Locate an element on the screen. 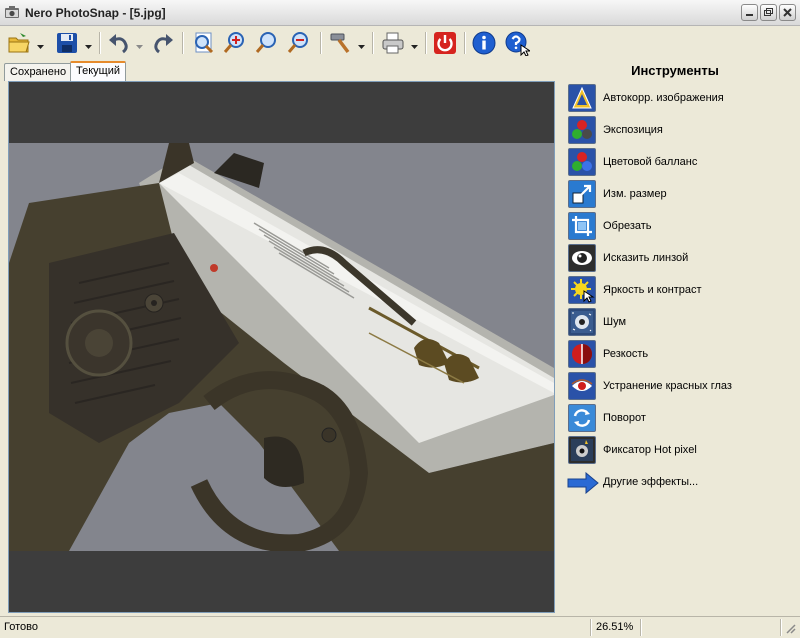  color-balance-icon is located at coordinates (582, 162).